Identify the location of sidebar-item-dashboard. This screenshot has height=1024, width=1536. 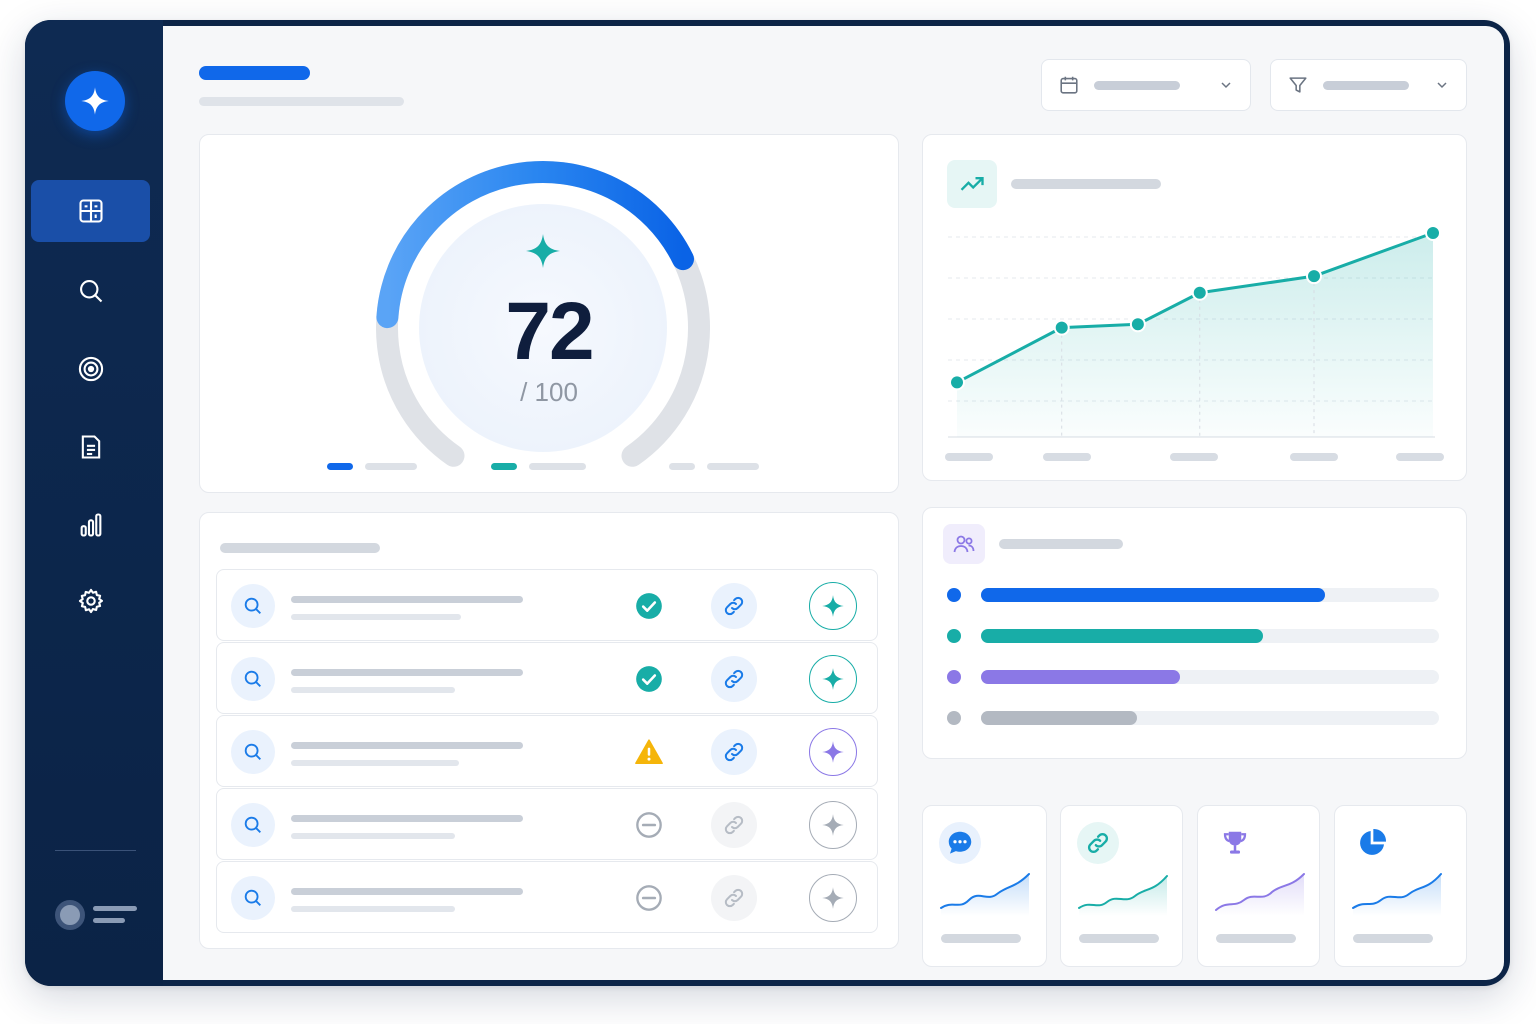
(90, 211).